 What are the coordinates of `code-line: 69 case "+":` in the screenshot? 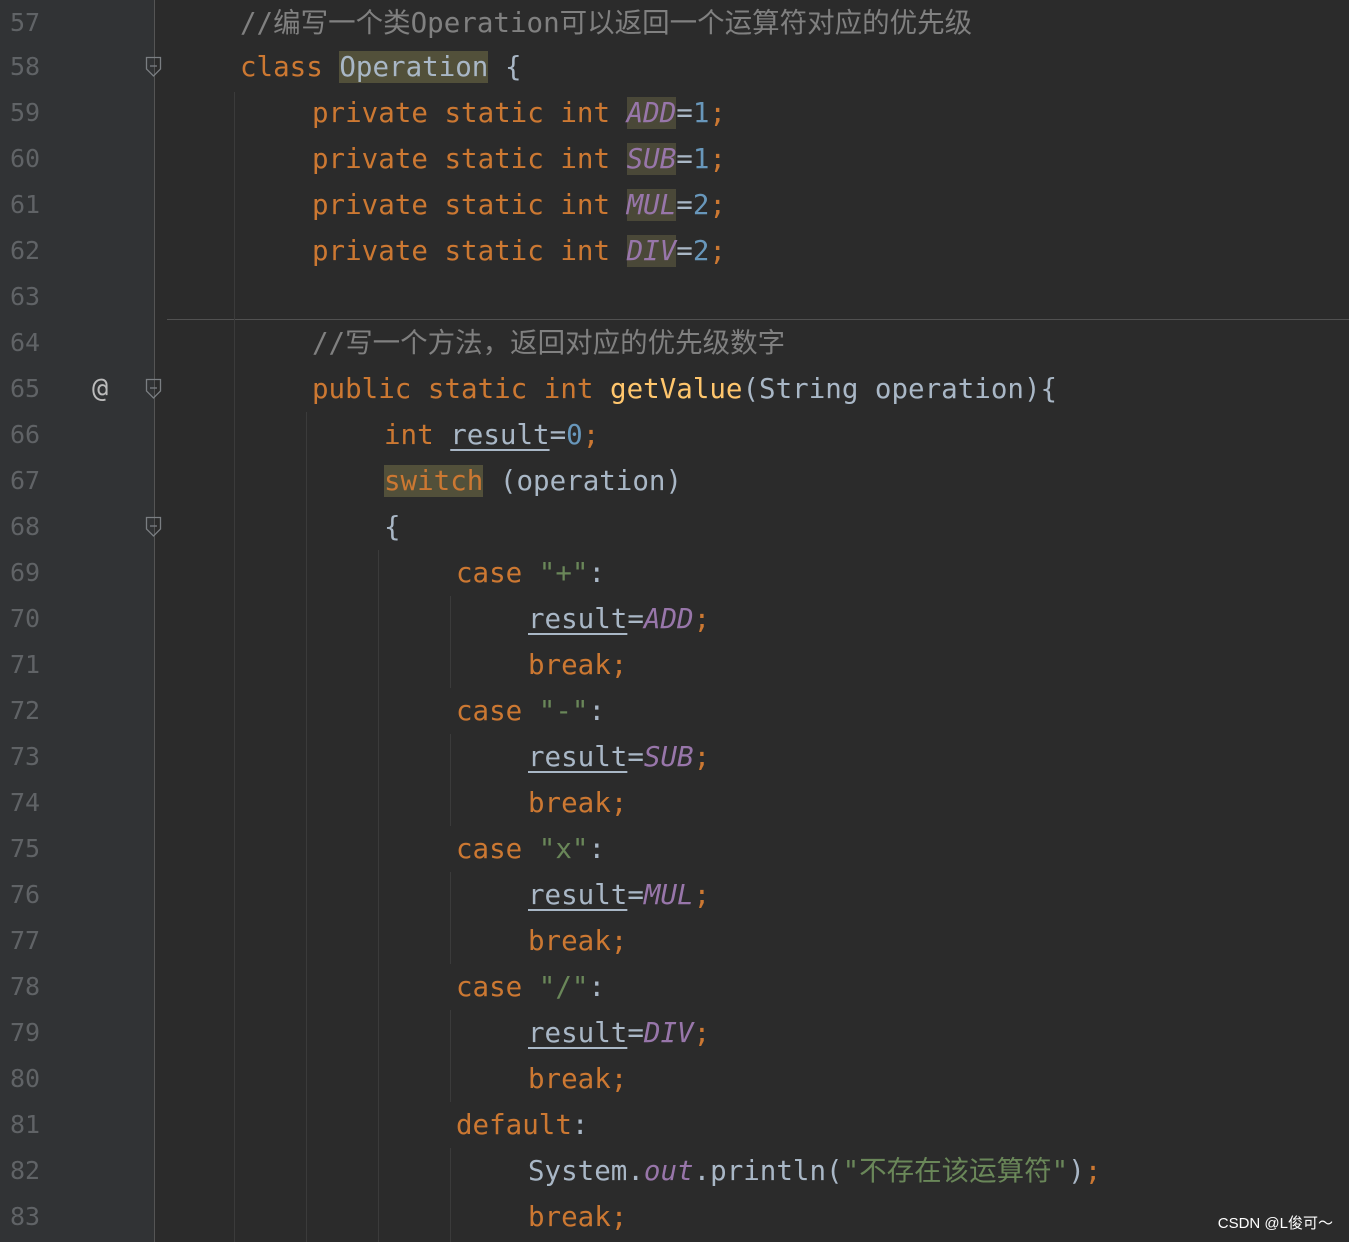 It's located at (674, 573).